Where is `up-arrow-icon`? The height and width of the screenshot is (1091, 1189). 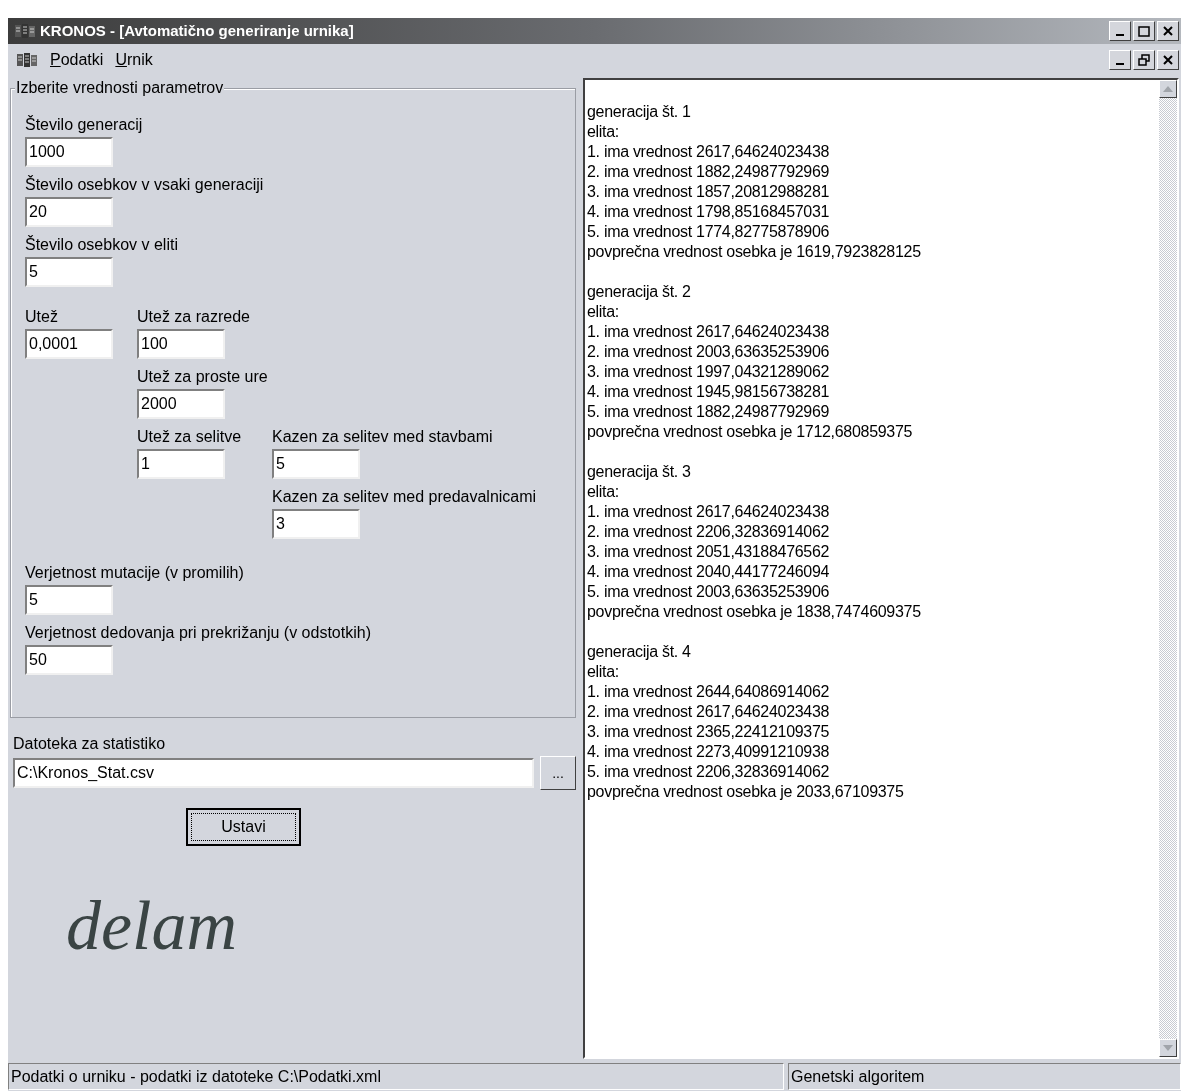 up-arrow-icon is located at coordinates (1168, 89).